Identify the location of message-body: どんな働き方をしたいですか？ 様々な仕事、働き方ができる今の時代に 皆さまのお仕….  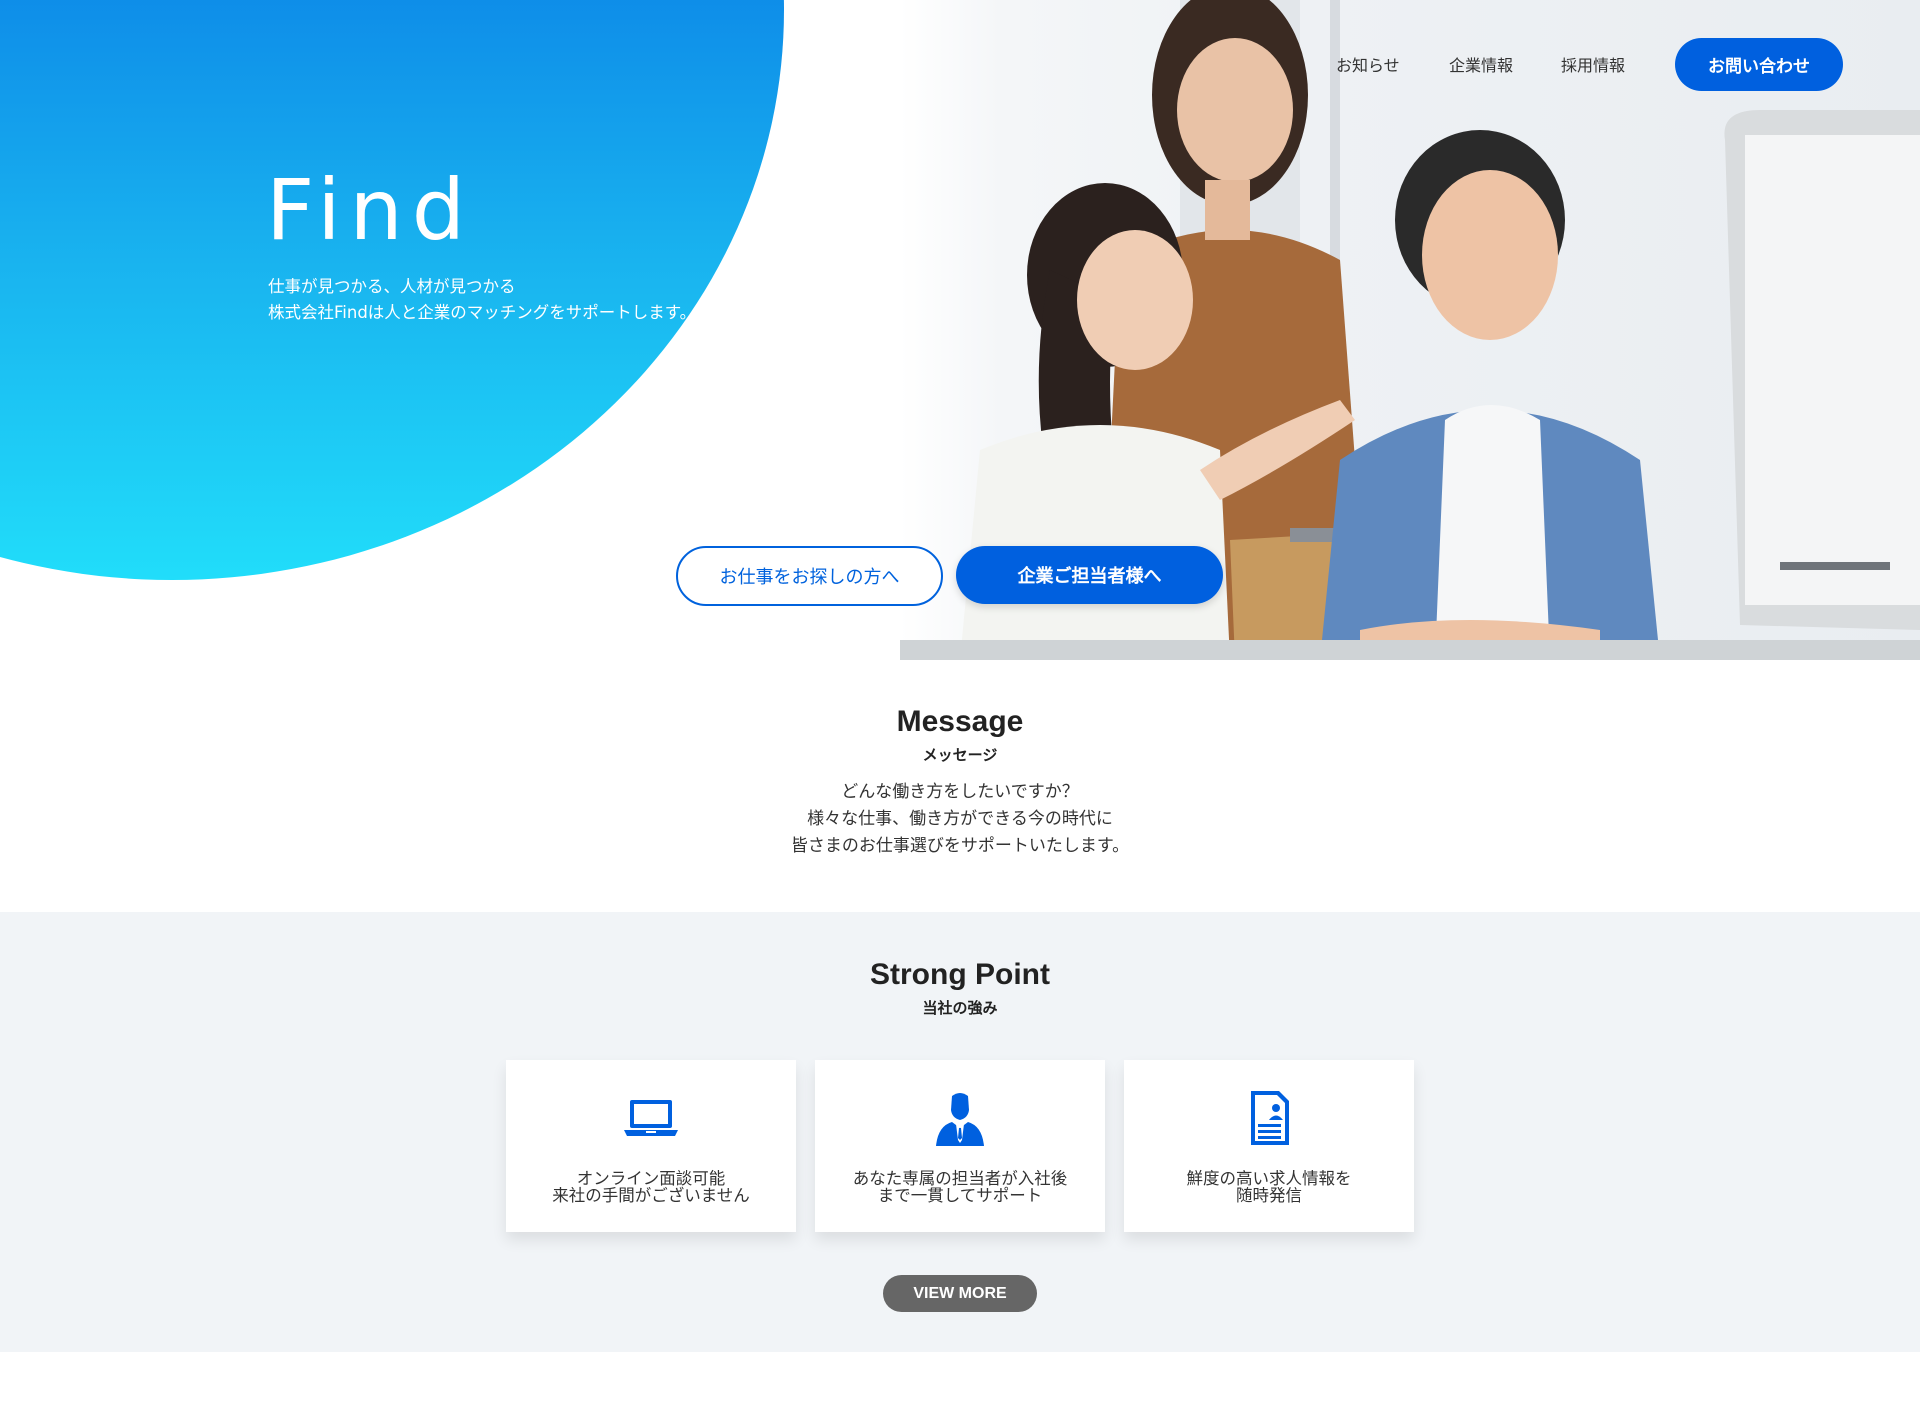
(960, 819).